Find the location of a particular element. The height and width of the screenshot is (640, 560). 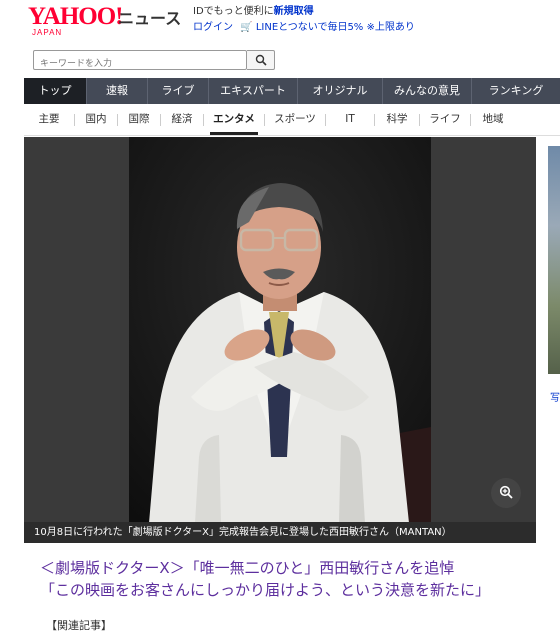

category-tab-international: 国際 is located at coordinates (139, 119).